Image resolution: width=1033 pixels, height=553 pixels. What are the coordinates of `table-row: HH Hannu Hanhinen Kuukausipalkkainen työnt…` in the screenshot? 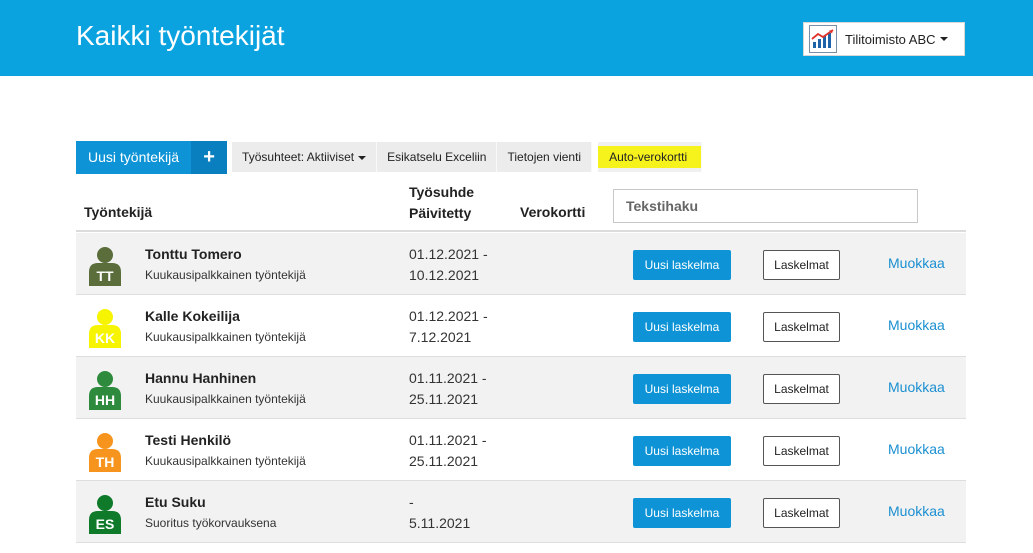 It's located at (521, 388).